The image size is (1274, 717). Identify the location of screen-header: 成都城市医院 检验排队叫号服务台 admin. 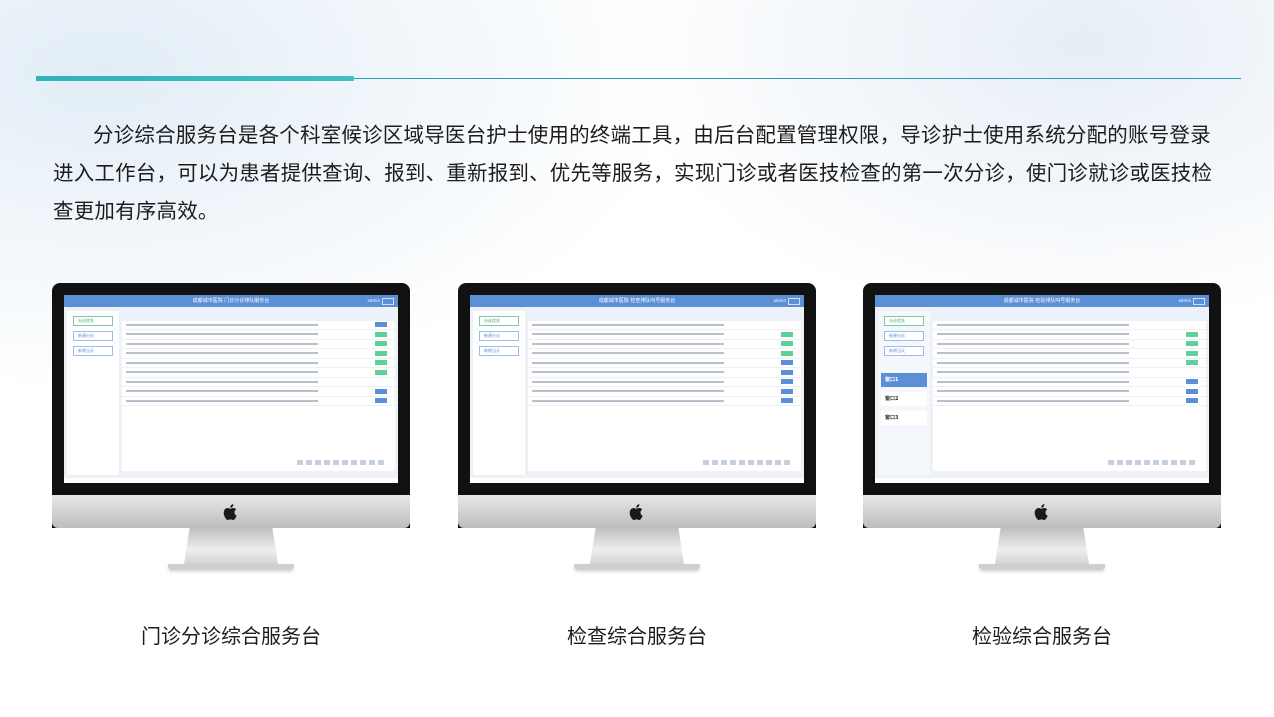
(1042, 301).